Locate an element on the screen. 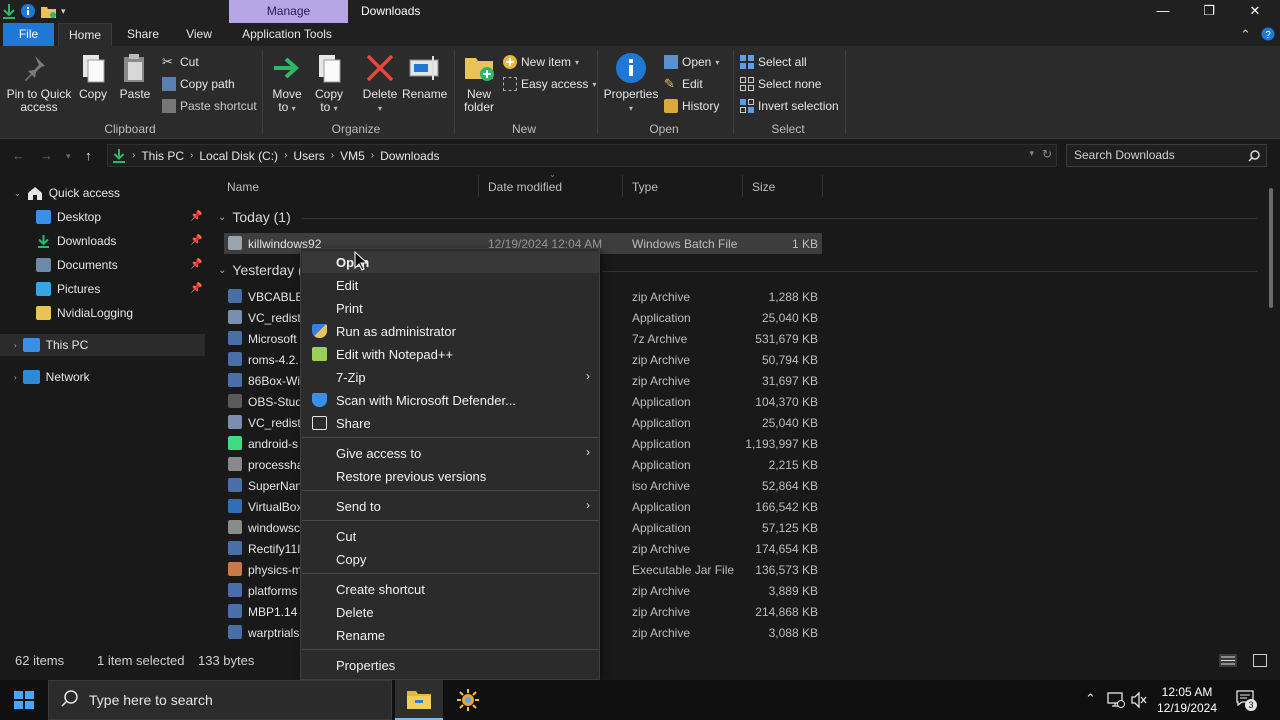 This screenshot has width=1280, height=720. nav-item-desktop: Desktop is located at coordinates (68, 217).